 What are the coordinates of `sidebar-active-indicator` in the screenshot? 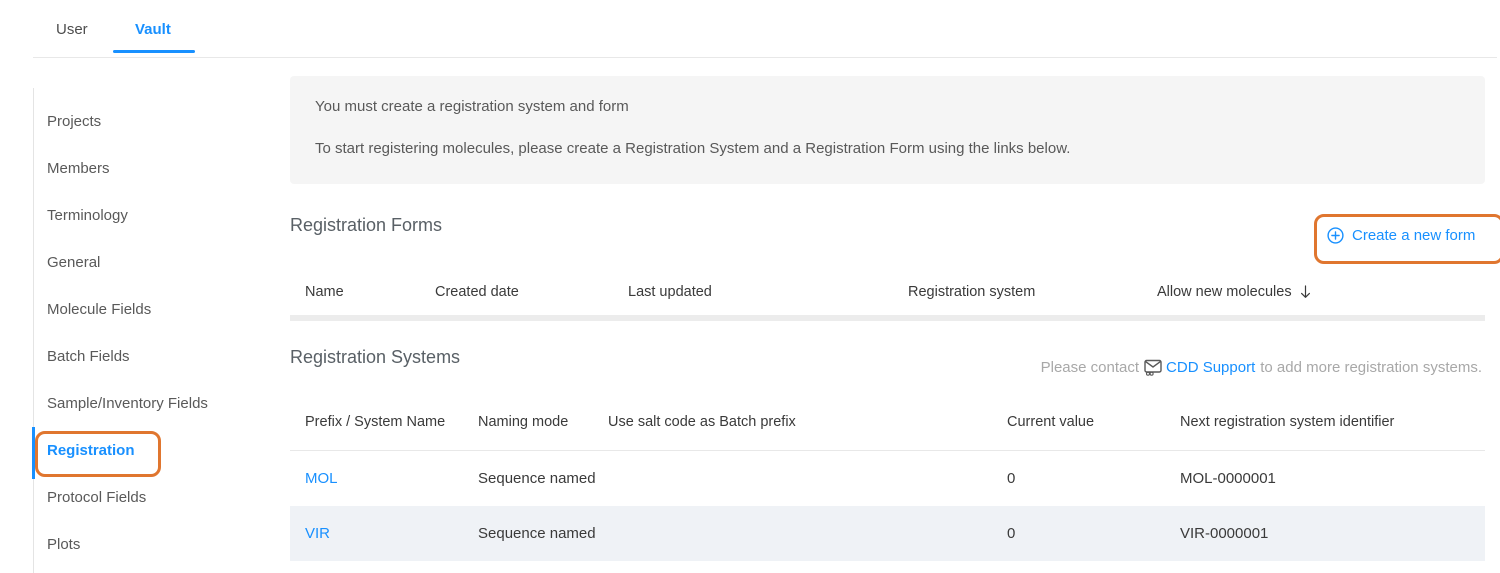 It's located at (33, 453).